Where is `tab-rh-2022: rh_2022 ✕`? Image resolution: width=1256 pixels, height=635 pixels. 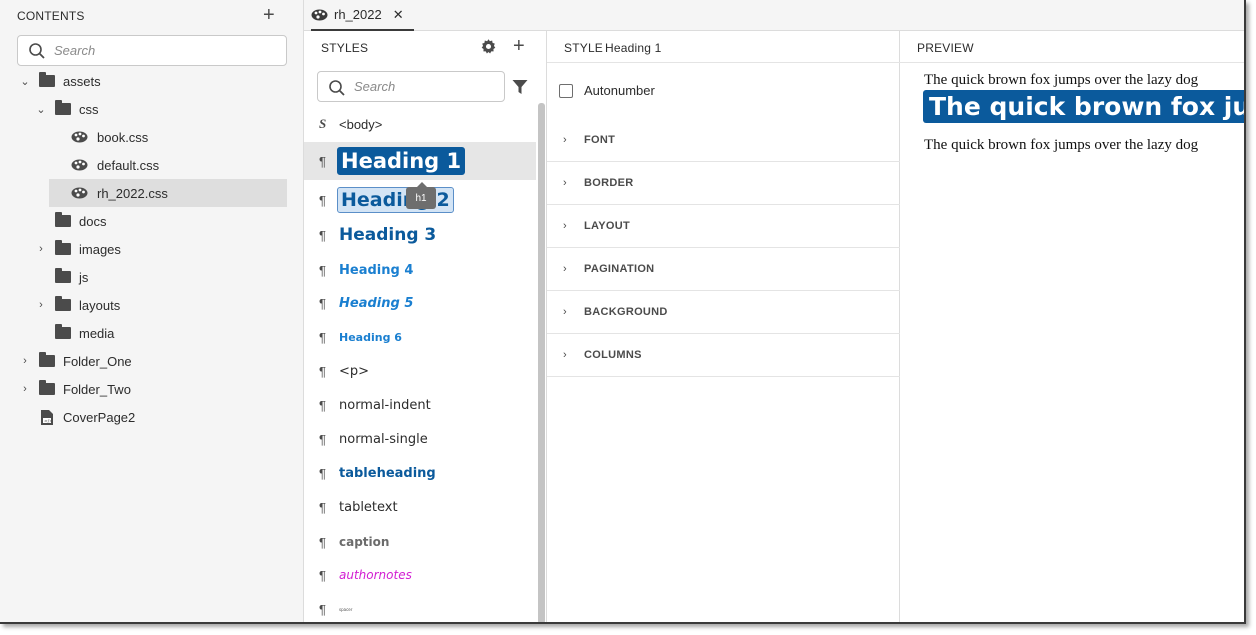
tab-rh-2022: rh_2022 ✕ is located at coordinates (362, 15).